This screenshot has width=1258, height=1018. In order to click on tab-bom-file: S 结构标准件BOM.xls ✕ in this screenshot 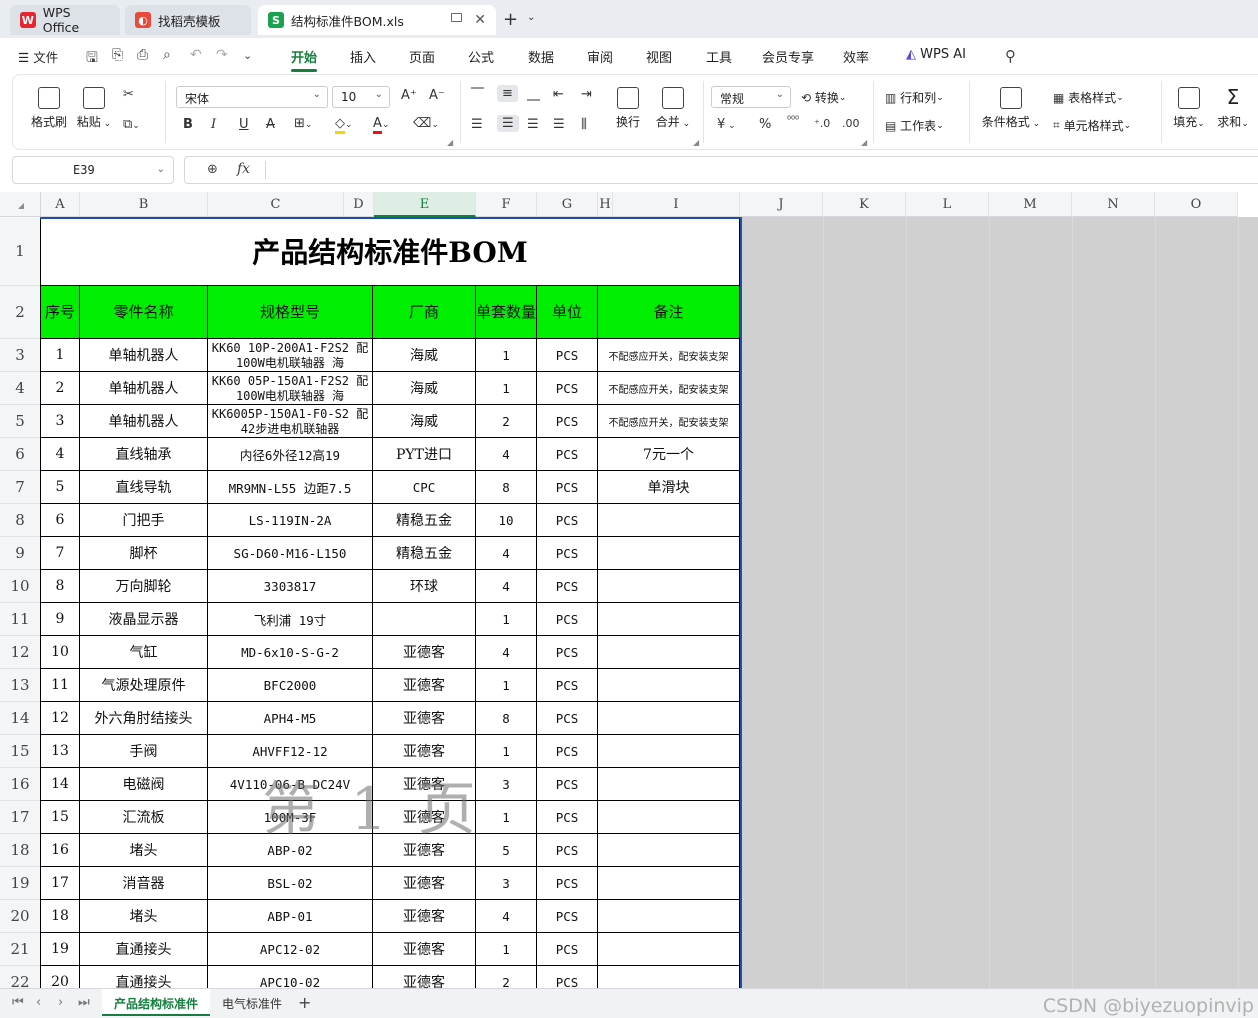, I will do `click(377, 20)`.